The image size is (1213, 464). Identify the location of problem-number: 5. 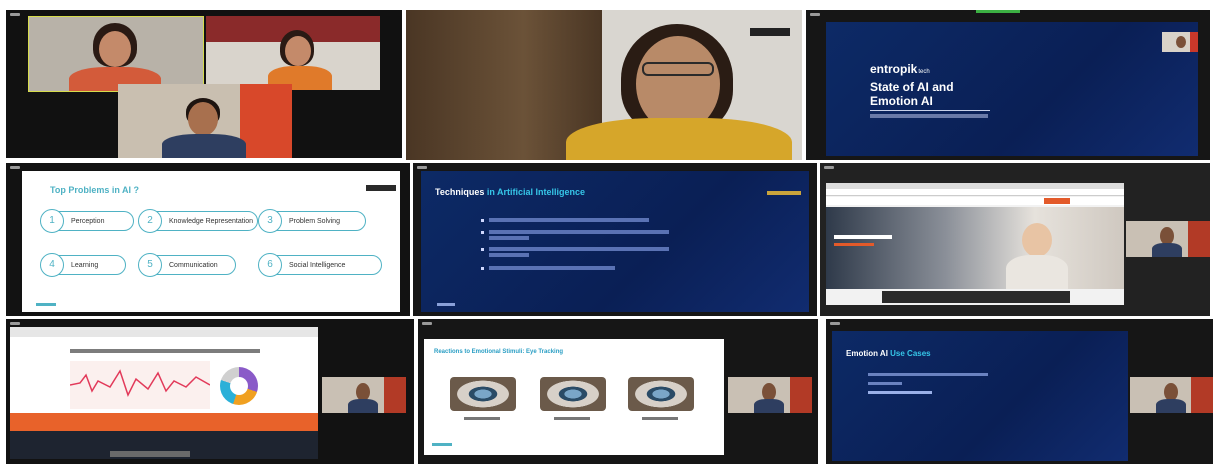
(150, 265).